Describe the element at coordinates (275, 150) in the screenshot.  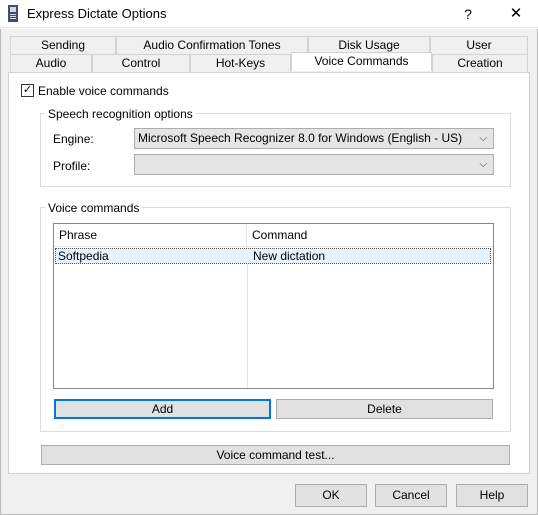
I see `speech-recognition-group` at that location.